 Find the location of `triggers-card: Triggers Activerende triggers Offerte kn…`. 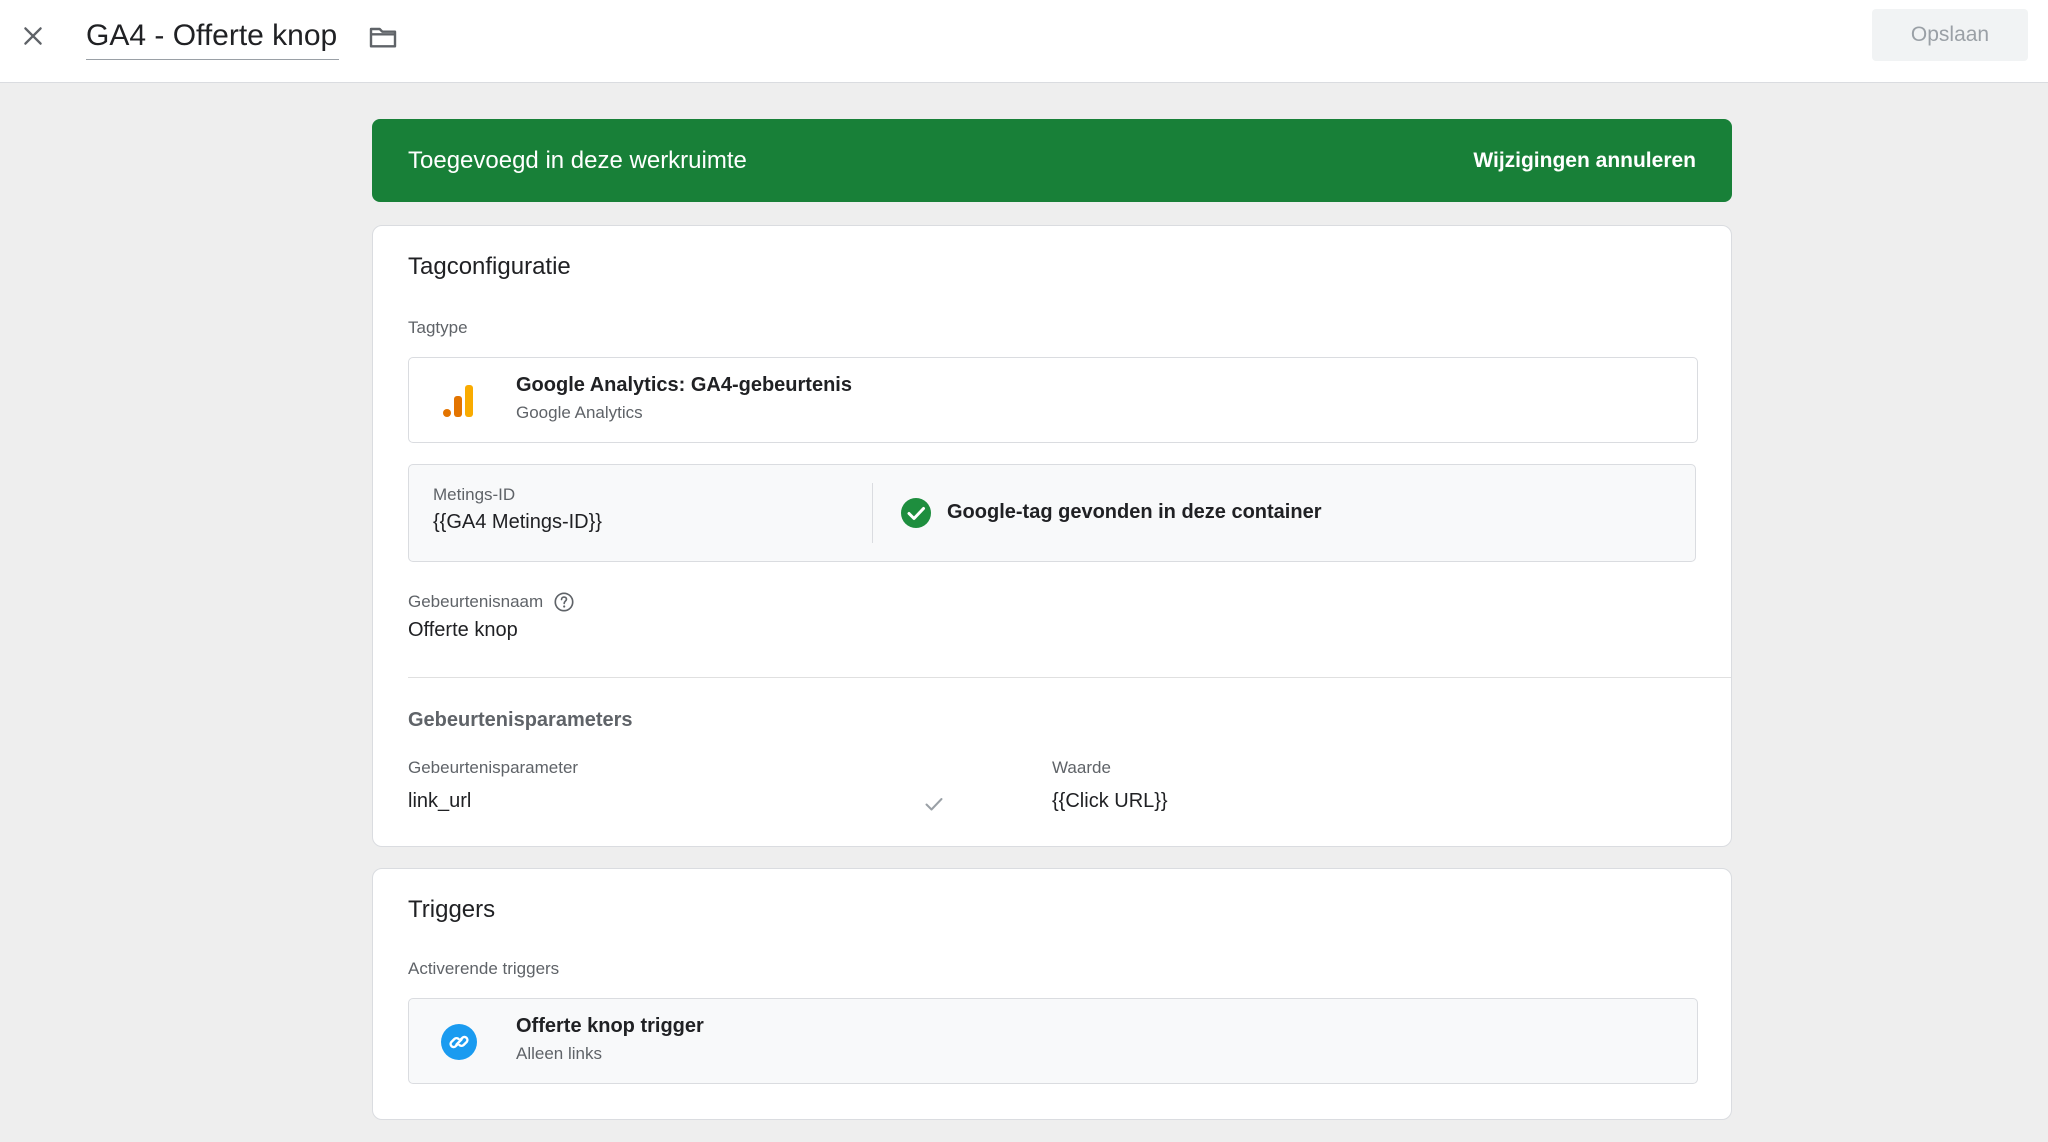

triggers-card: Triggers Activerende triggers Offerte kn… is located at coordinates (1052, 994).